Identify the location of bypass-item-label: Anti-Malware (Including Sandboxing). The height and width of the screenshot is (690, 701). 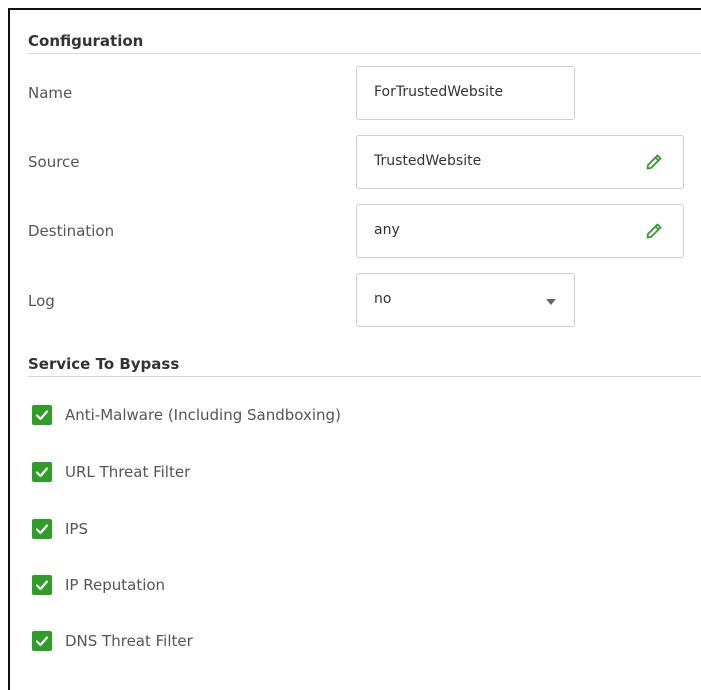
(203, 415).